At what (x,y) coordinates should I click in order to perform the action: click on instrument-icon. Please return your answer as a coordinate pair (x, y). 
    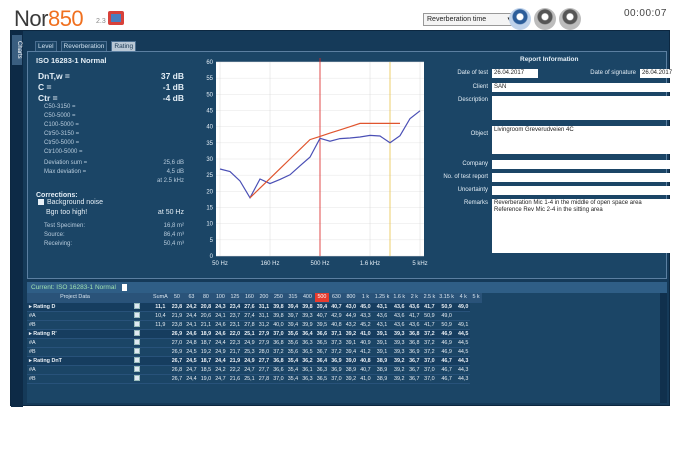
    Looking at the image, I should click on (116, 18).